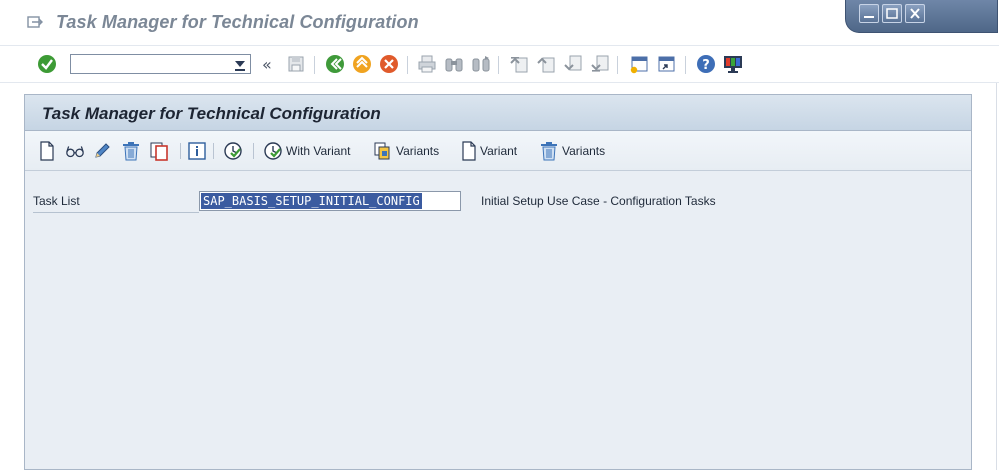 The height and width of the screenshot is (470, 999). What do you see at coordinates (498, 113) in the screenshot?
I see `panel-header: Task Manager for Technical Configuration` at bounding box center [498, 113].